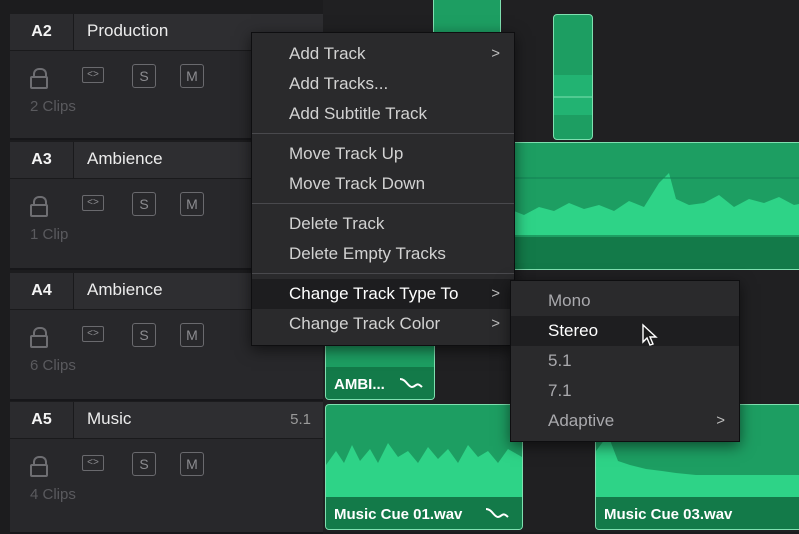 The height and width of the screenshot is (534, 799). I want to click on submenu-item-7-1: 7.1, so click(625, 391).